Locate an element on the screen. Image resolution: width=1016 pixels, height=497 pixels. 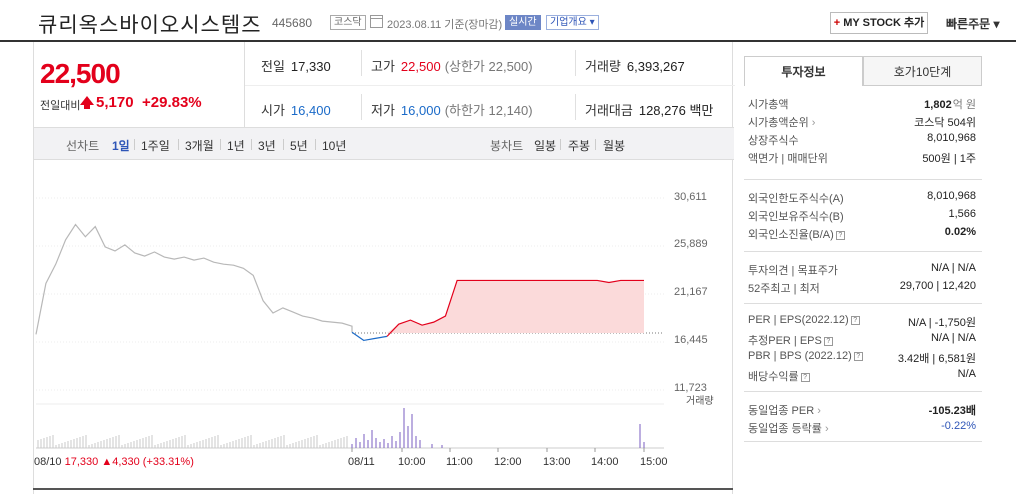
low-value: 16,000 is located at coordinates (420, 110).